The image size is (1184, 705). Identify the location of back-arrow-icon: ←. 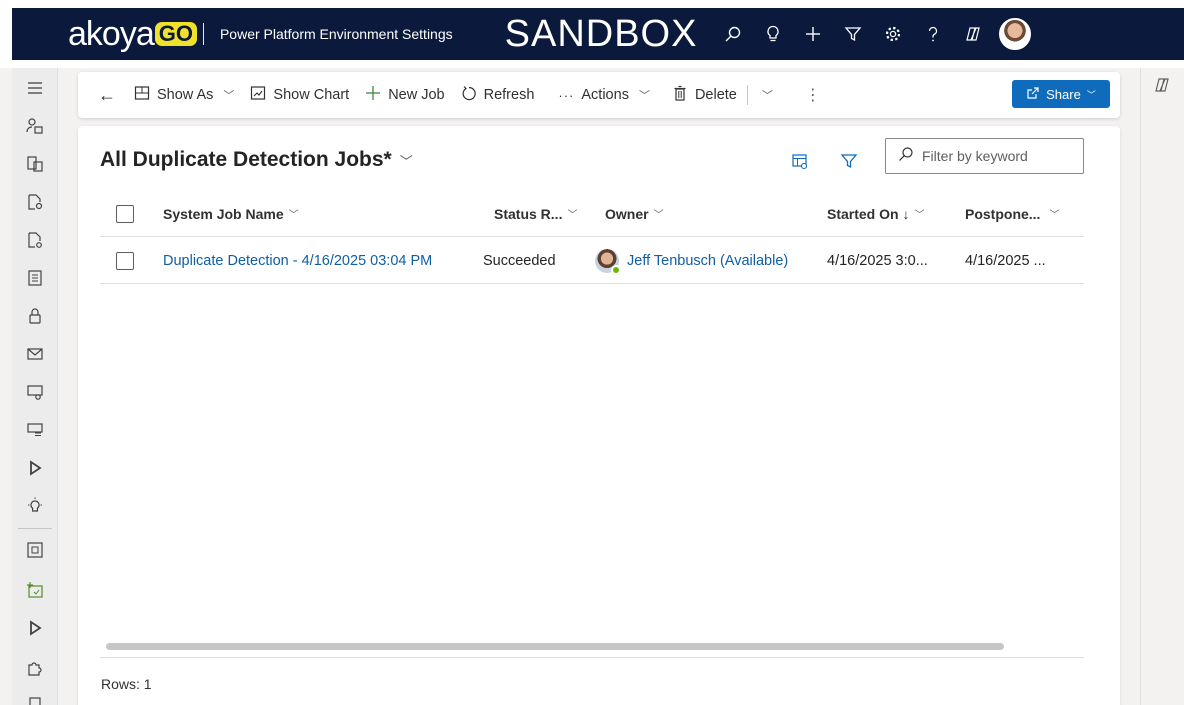
(107, 94).